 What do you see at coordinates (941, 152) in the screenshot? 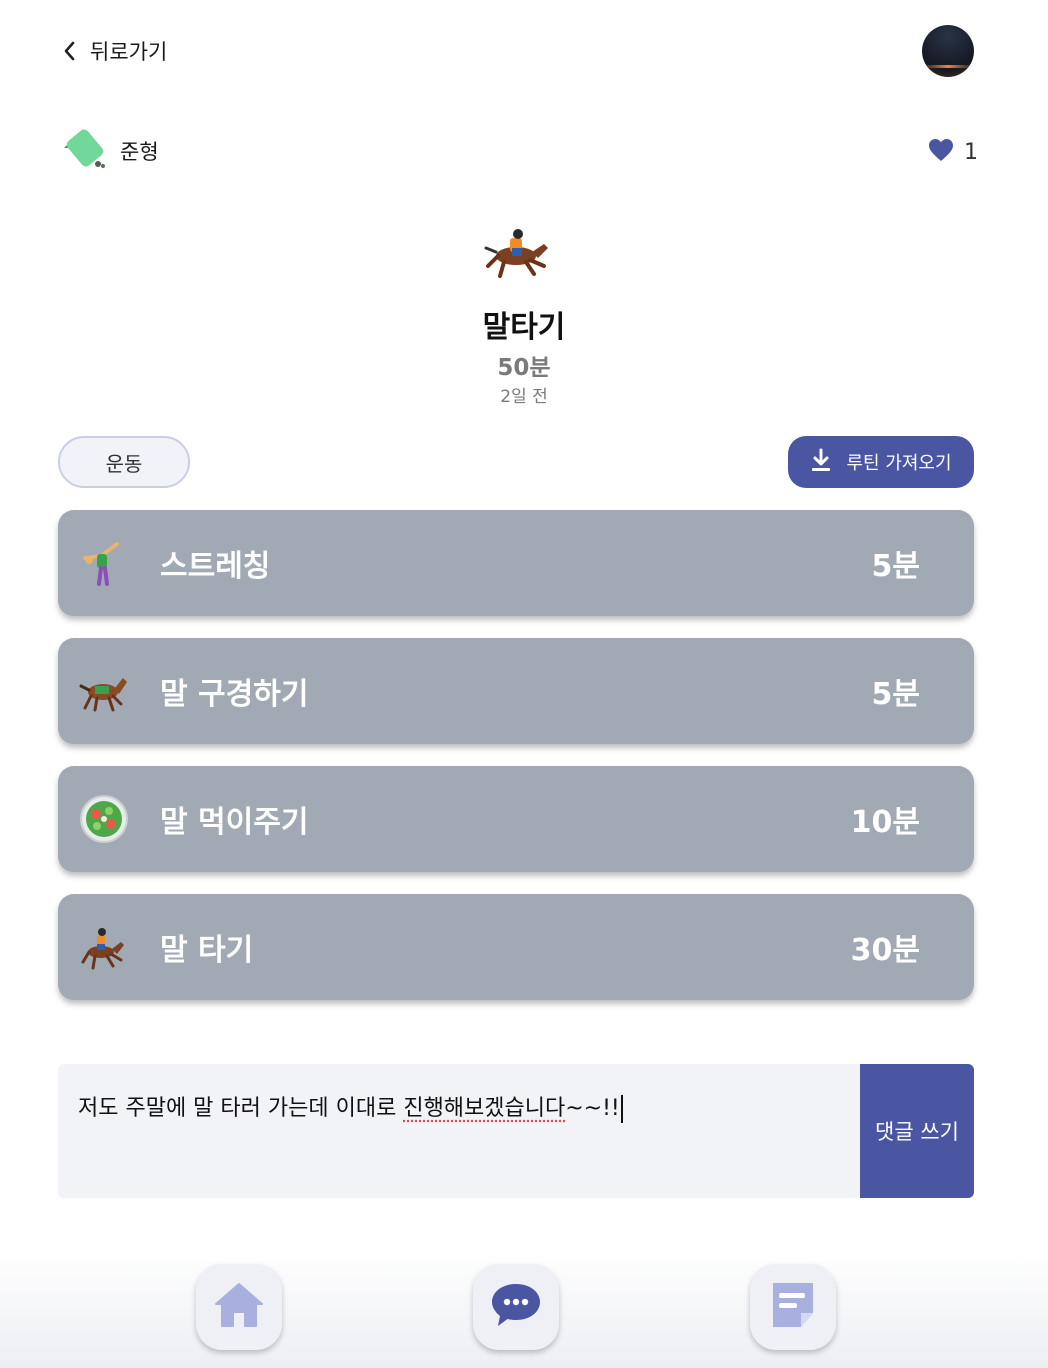
I see `heart-icon` at bounding box center [941, 152].